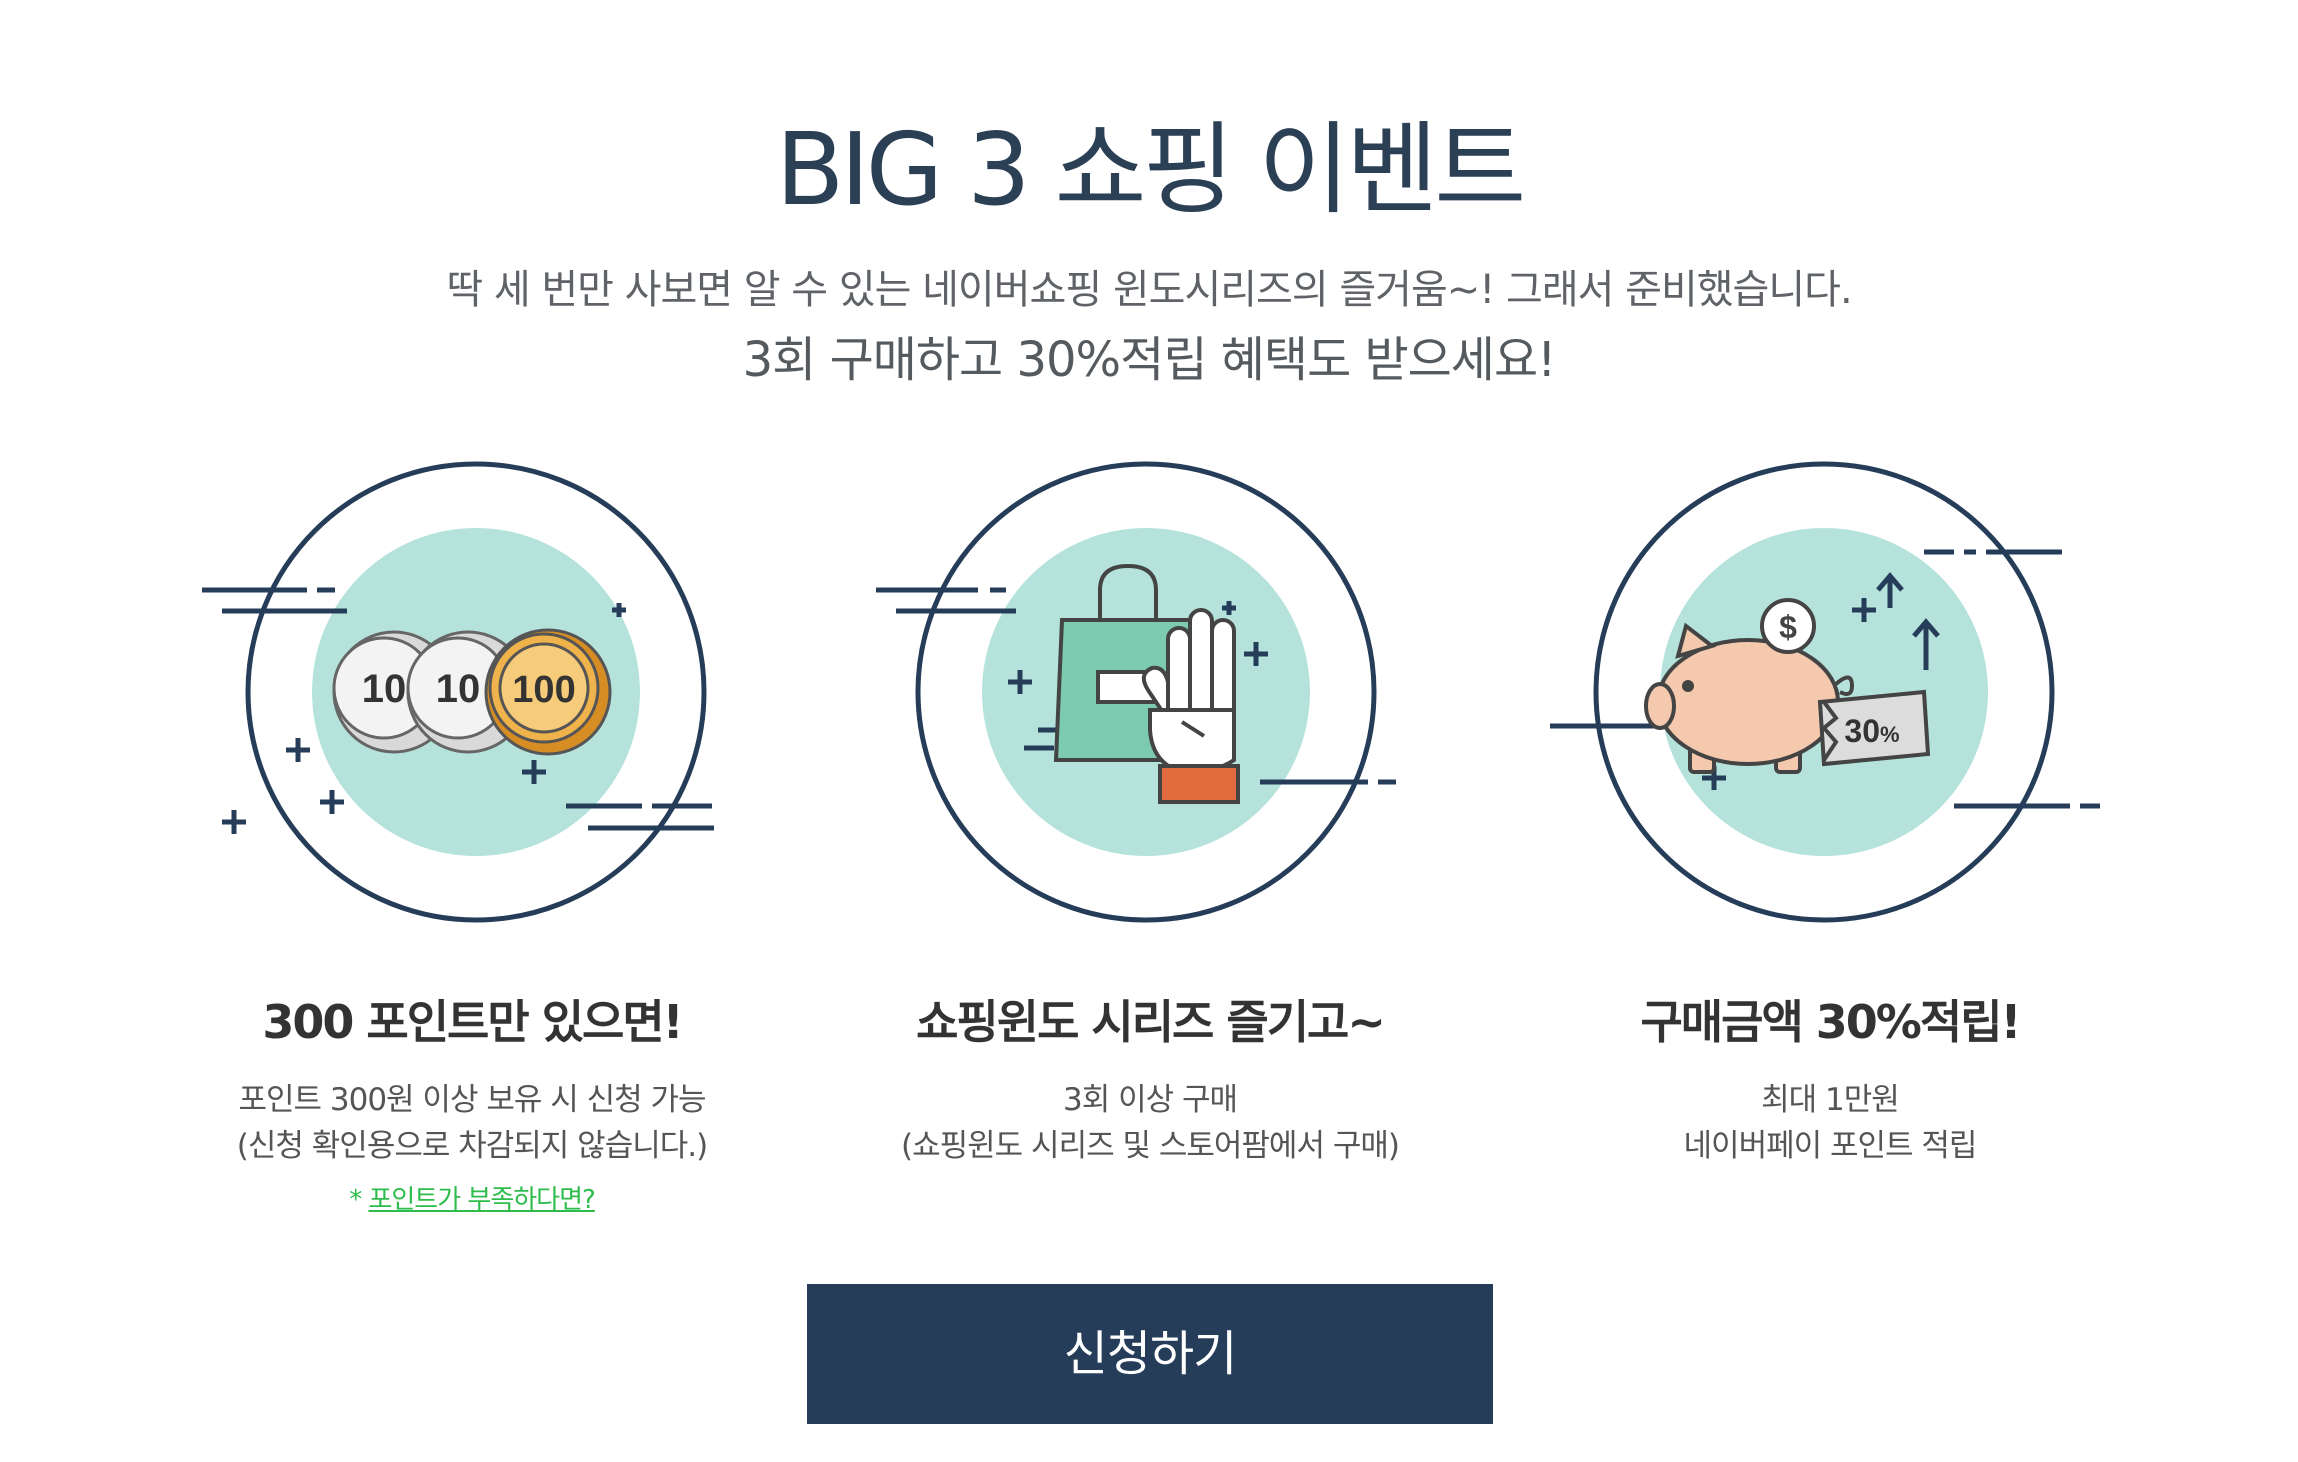 The image size is (2298, 1462). I want to click on insufficient-points-link: * 포인트가 부족하다면?, so click(472, 1200).